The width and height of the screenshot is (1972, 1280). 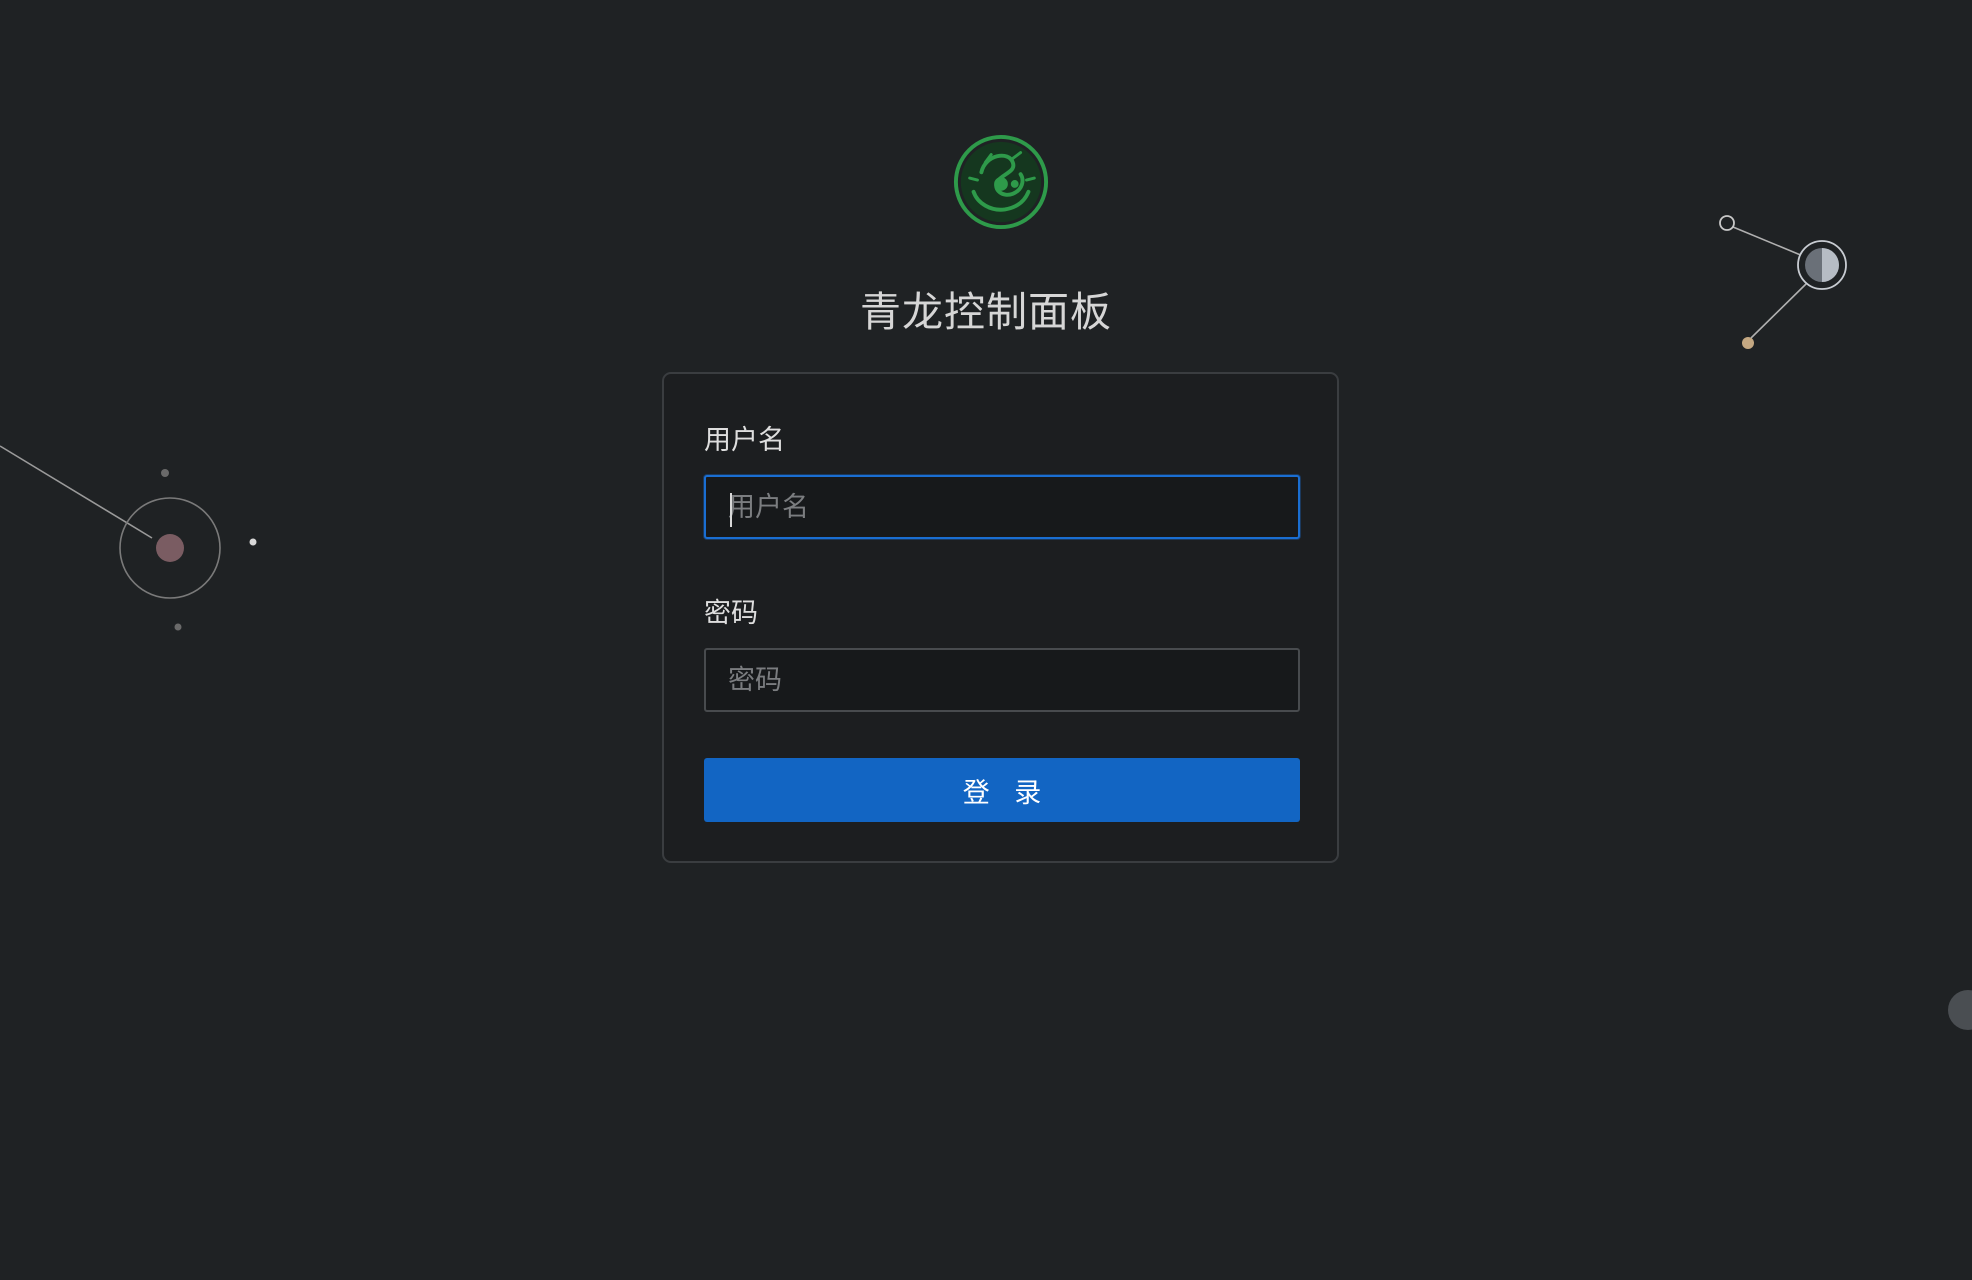 I want to click on decor-line-left, so click(x=76, y=492).